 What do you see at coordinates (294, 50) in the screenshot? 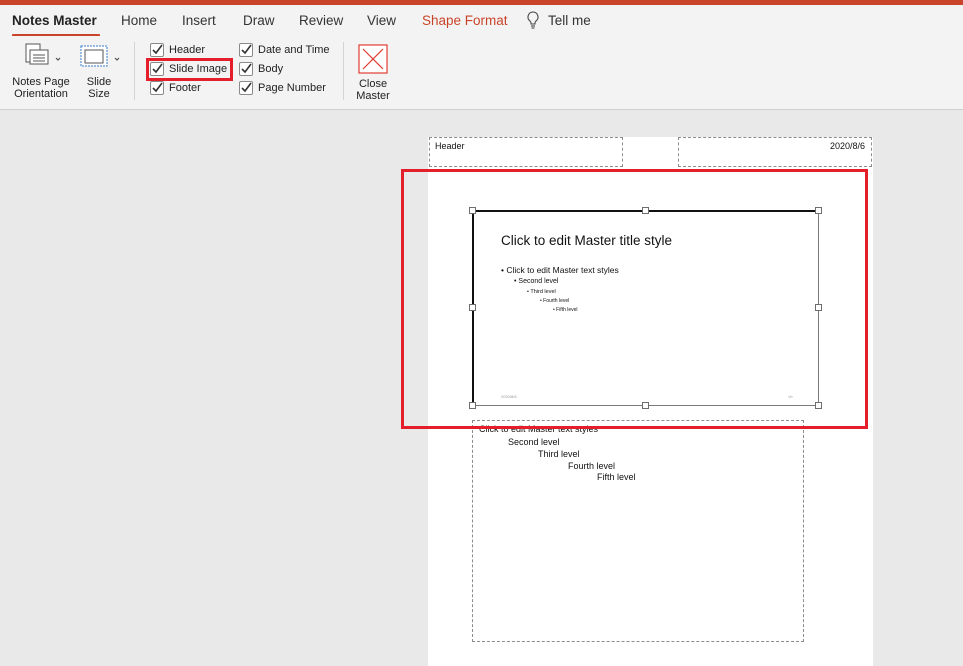
I see `date-time-checkbox-label: Date and Time` at bounding box center [294, 50].